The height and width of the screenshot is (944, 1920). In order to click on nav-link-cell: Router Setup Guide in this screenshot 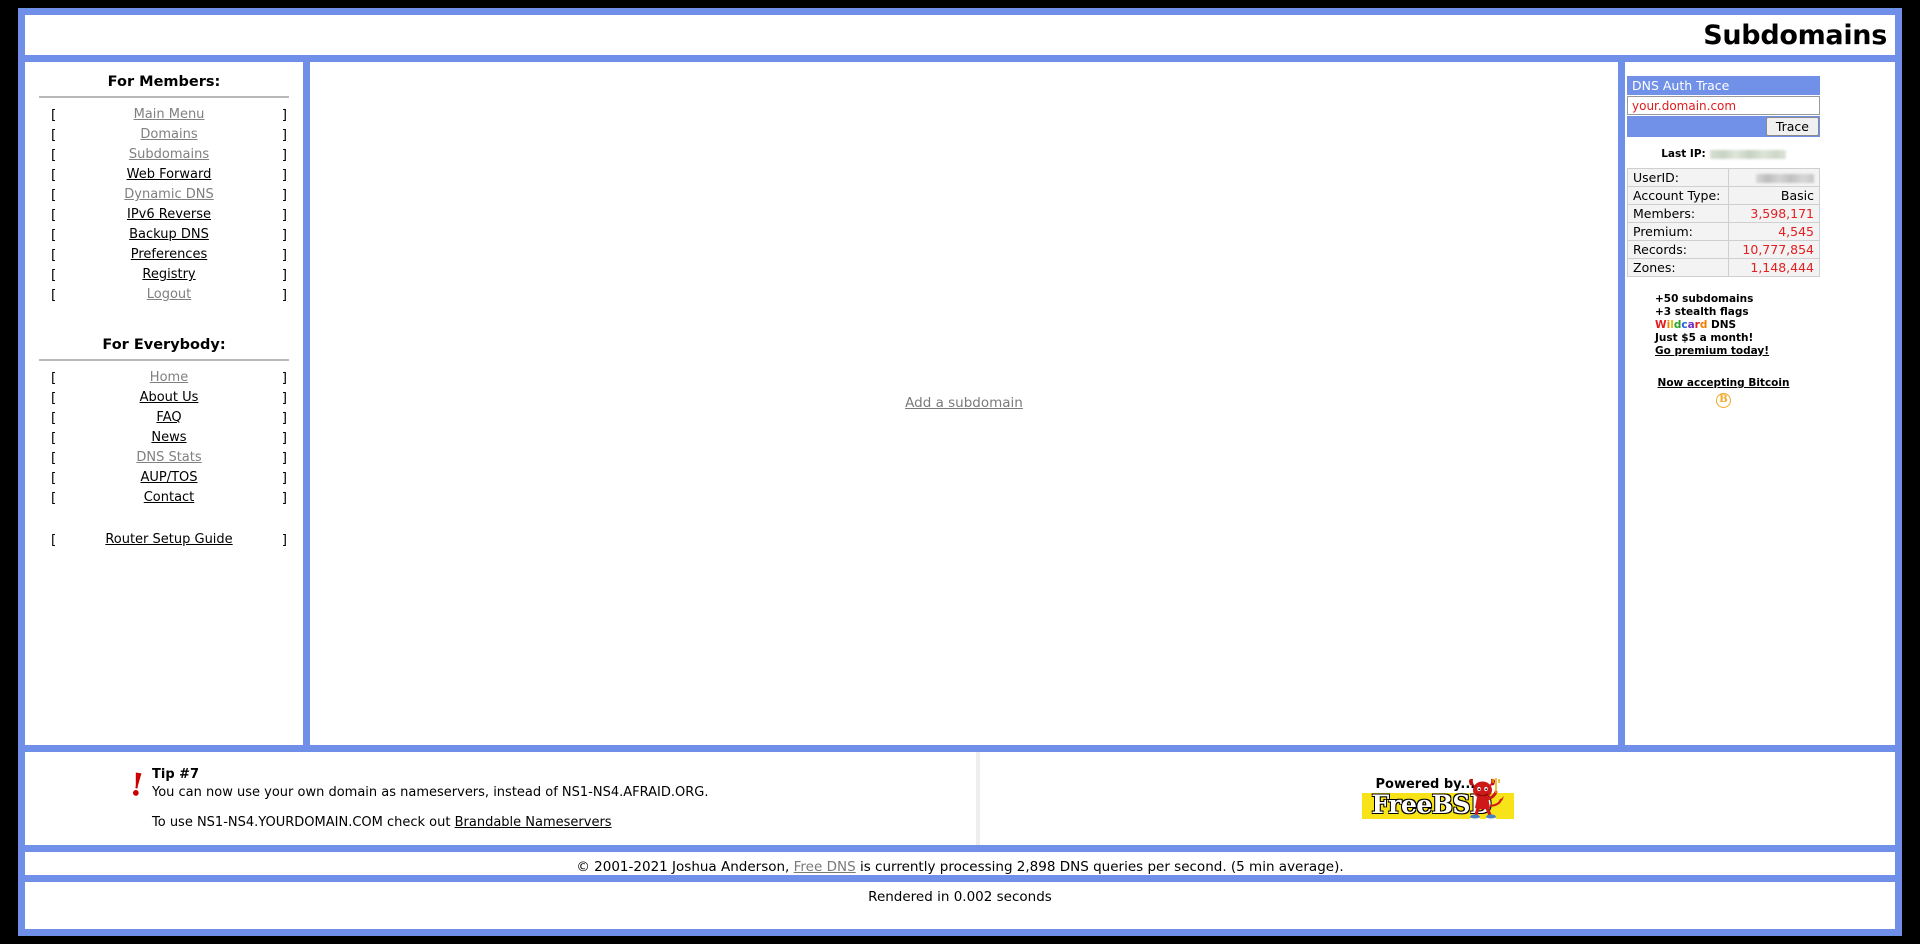, I will do `click(169, 540)`.